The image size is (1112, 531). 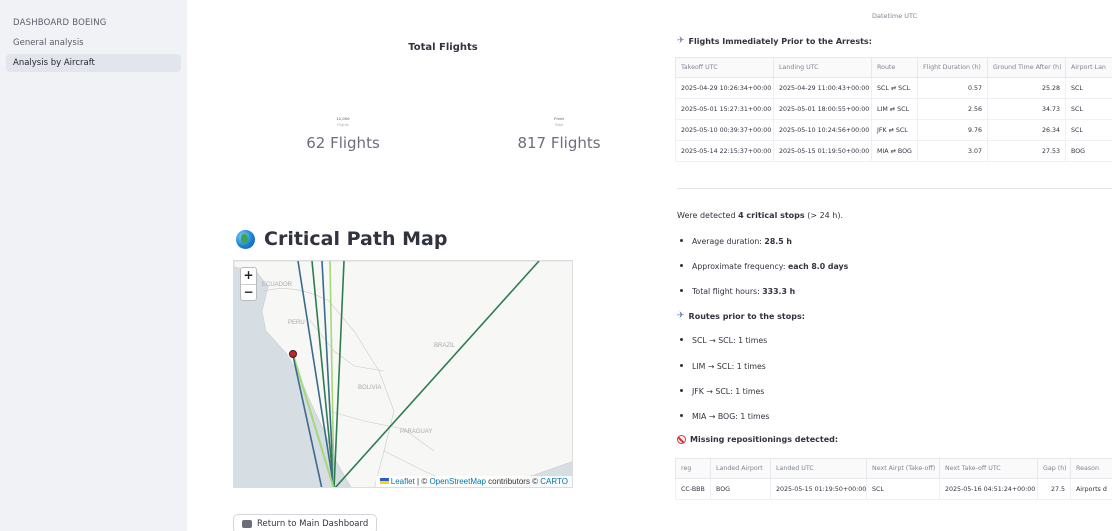 I want to click on cell: 2025-05-01 15:27:31+00:00, so click(x=724, y=109).